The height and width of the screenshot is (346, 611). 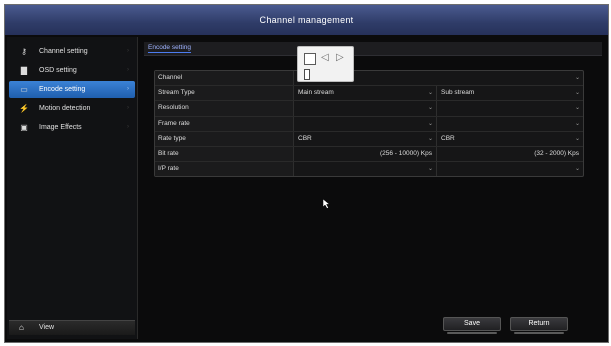 What do you see at coordinates (60, 127) in the screenshot?
I see `sidebar-item-label: Image Effects` at bounding box center [60, 127].